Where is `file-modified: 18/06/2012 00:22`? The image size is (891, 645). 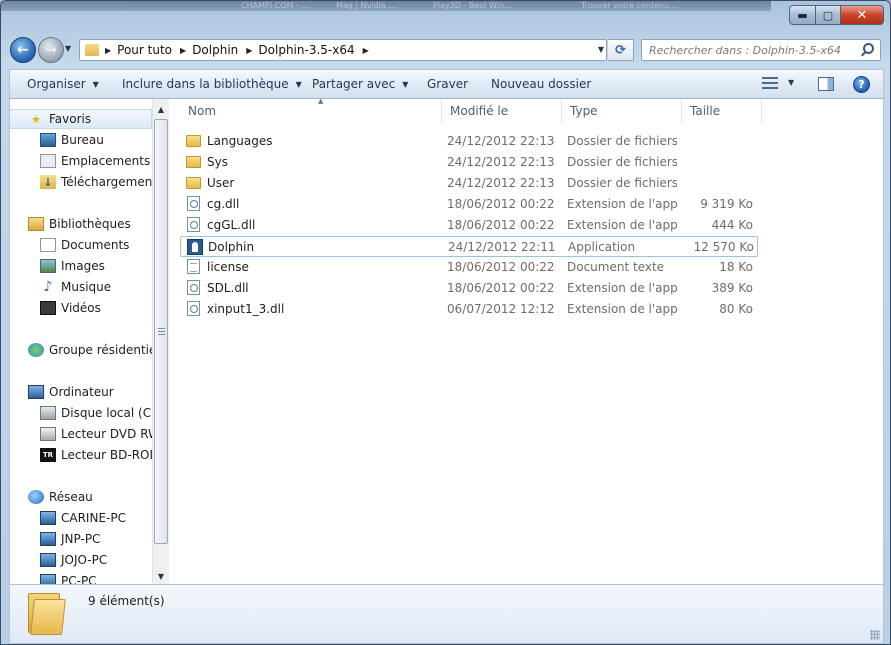
file-modified: 18/06/2012 00:22 is located at coordinates (501, 224).